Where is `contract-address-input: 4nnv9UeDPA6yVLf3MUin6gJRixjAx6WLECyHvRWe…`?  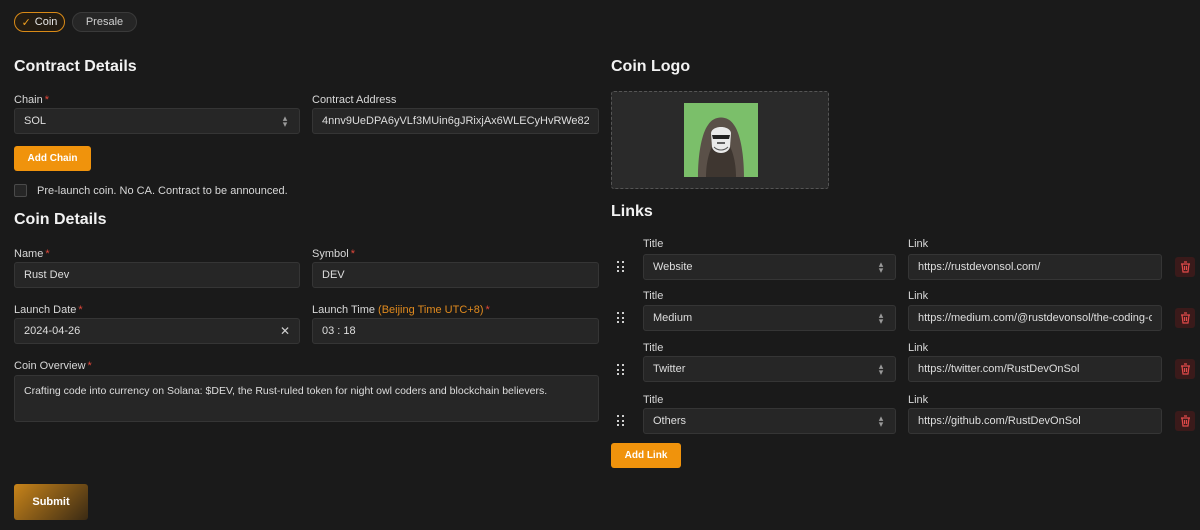 contract-address-input: 4nnv9UeDPA6yVLf3MUin6gJRixjAx6WLECyHvRWe… is located at coordinates (455, 121).